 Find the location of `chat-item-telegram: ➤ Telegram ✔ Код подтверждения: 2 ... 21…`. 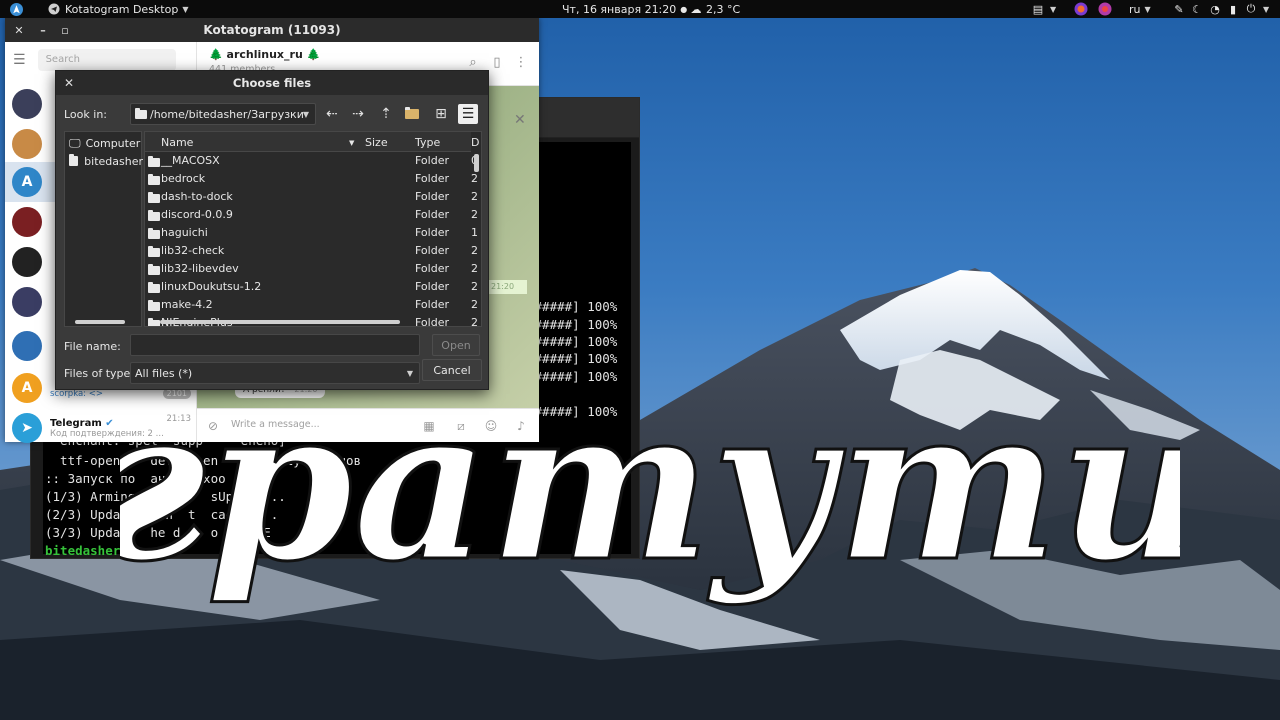

chat-item-telegram: ➤ Telegram ✔ Код подтверждения: 2 ... 21… is located at coordinates (101, 428).